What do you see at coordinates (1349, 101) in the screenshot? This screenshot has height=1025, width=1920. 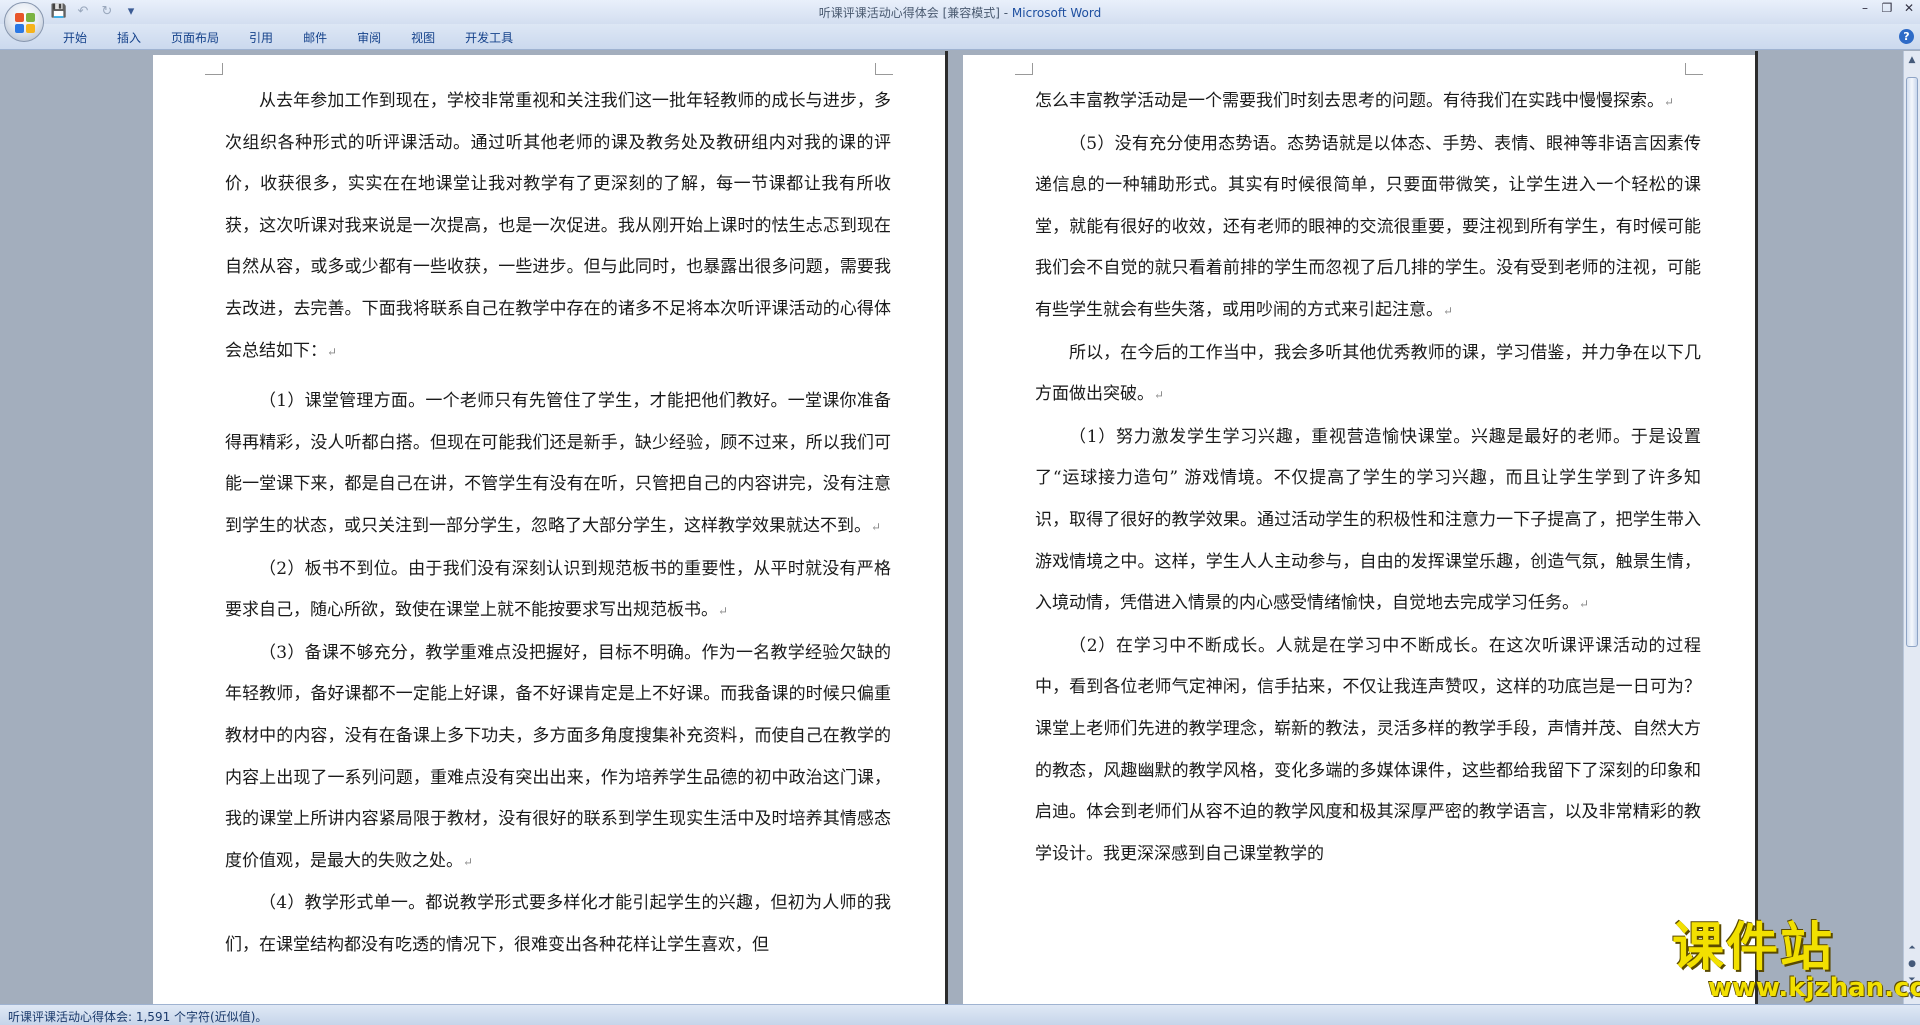 I see `paragraph-text: 怎么丰富教学活动是一个需要我们时刻去思考的问题。有待我们在实践中慢慢探索。` at bounding box center [1349, 101].